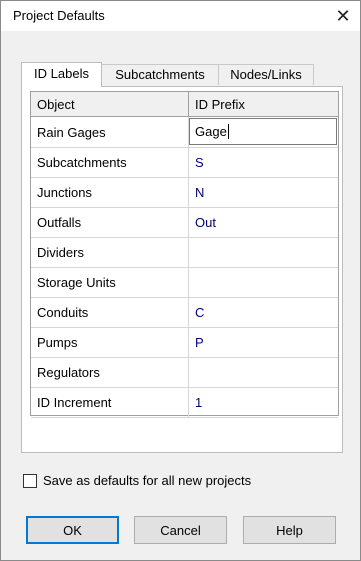 The height and width of the screenshot is (561, 361). What do you see at coordinates (147, 480) in the screenshot?
I see `save-defaults-label: Save as defaults for all new projects` at bounding box center [147, 480].